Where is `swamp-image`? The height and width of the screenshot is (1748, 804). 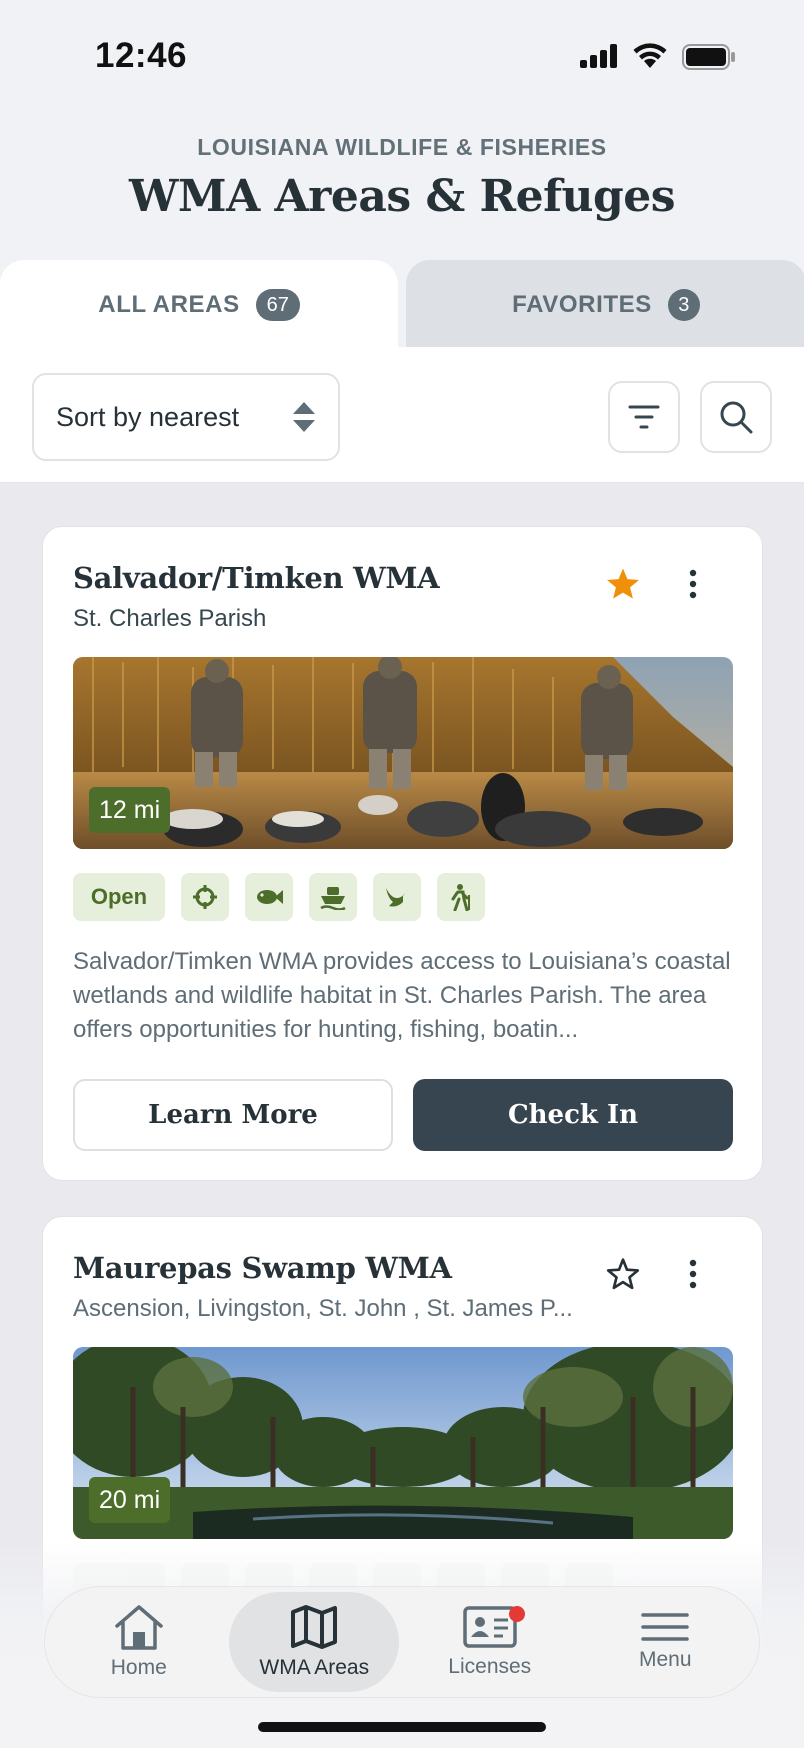
swamp-image is located at coordinates (403, 1443).